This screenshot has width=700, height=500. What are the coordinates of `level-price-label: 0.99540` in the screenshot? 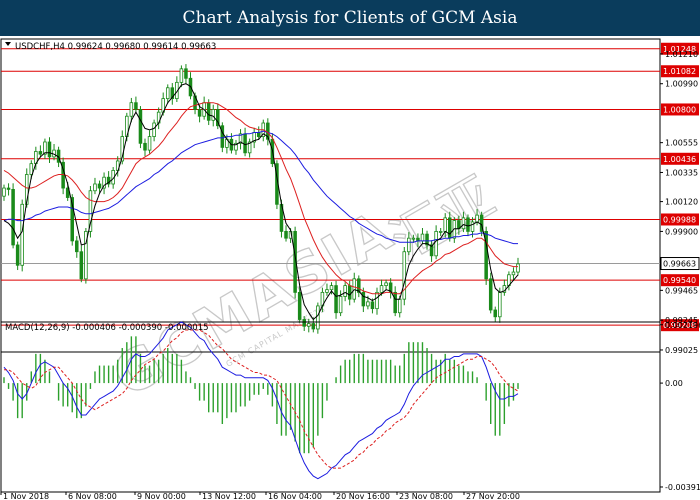 It's located at (679, 280).